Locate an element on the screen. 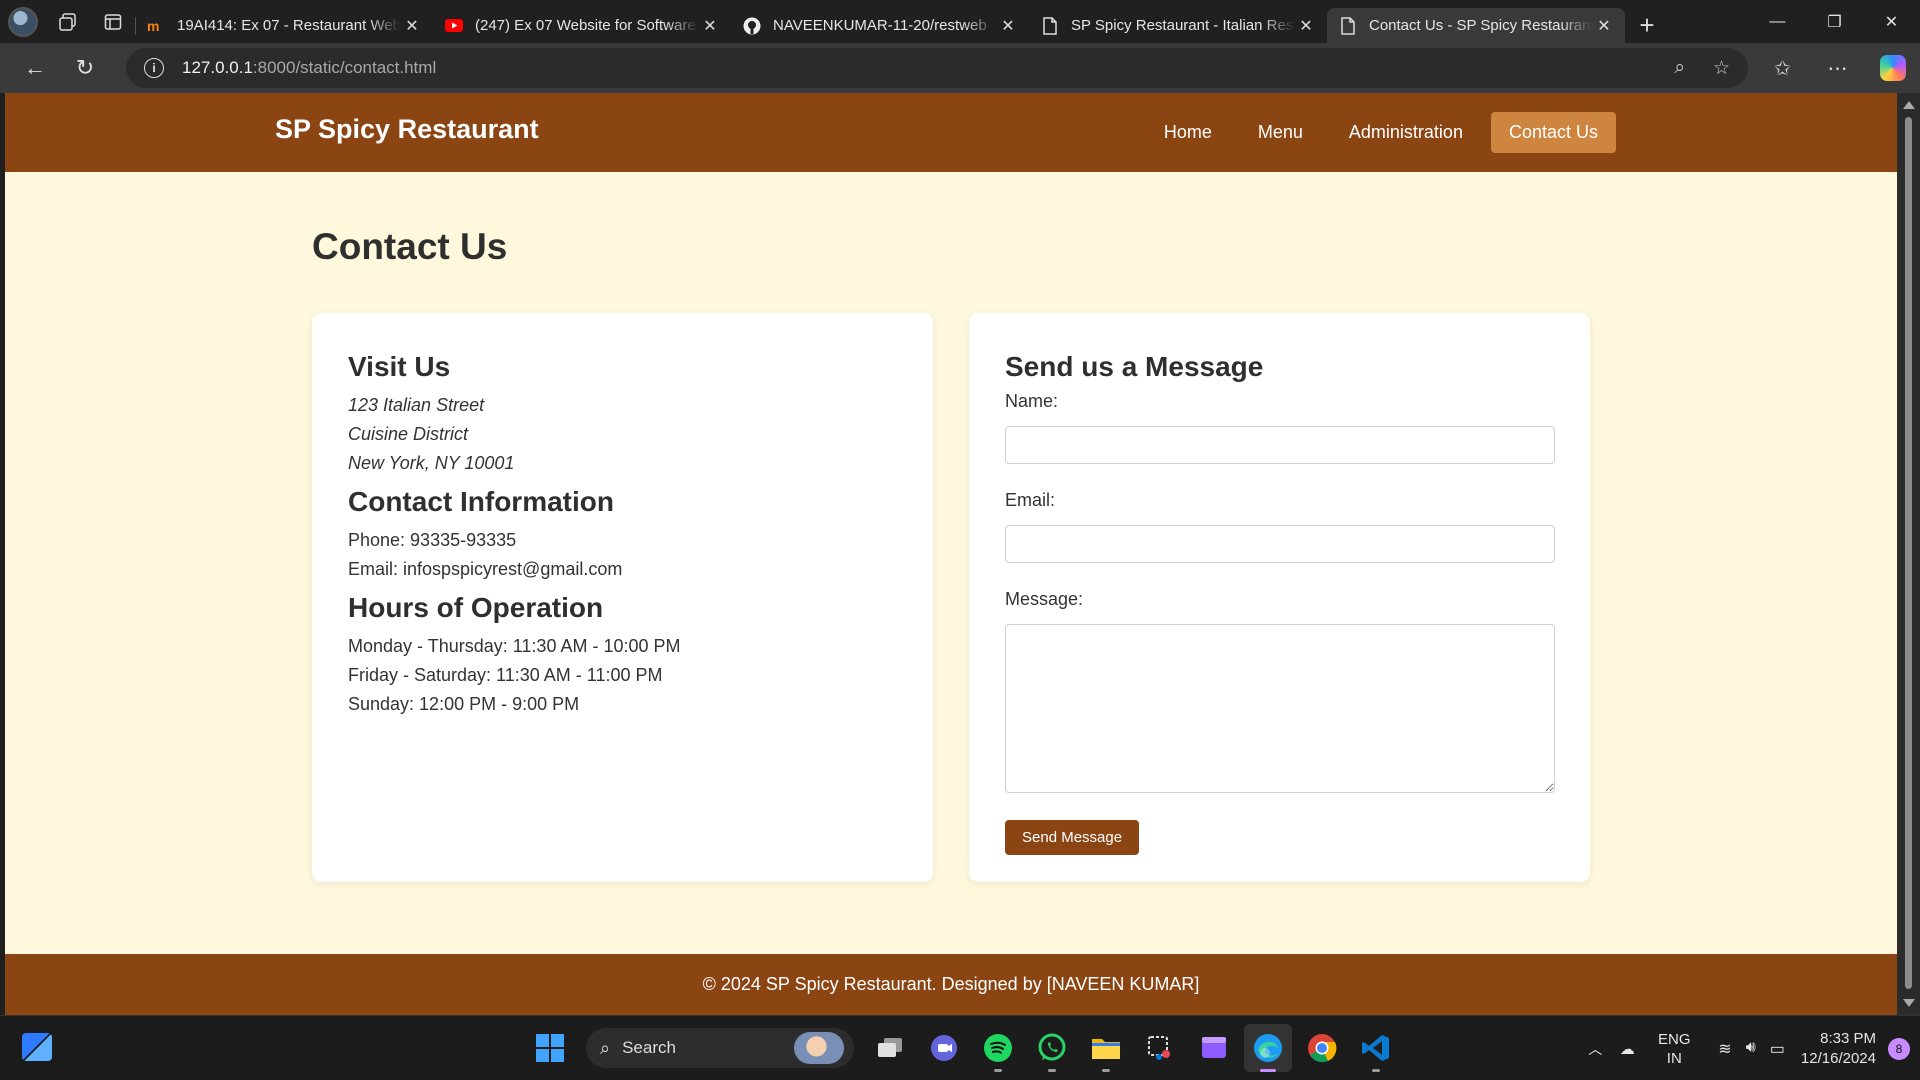 This screenshot has width=1920, height=1080. browser-tab-active: Contact Us - SP Spicy Restaurant ✕ is located at coordinates (1476, 25).